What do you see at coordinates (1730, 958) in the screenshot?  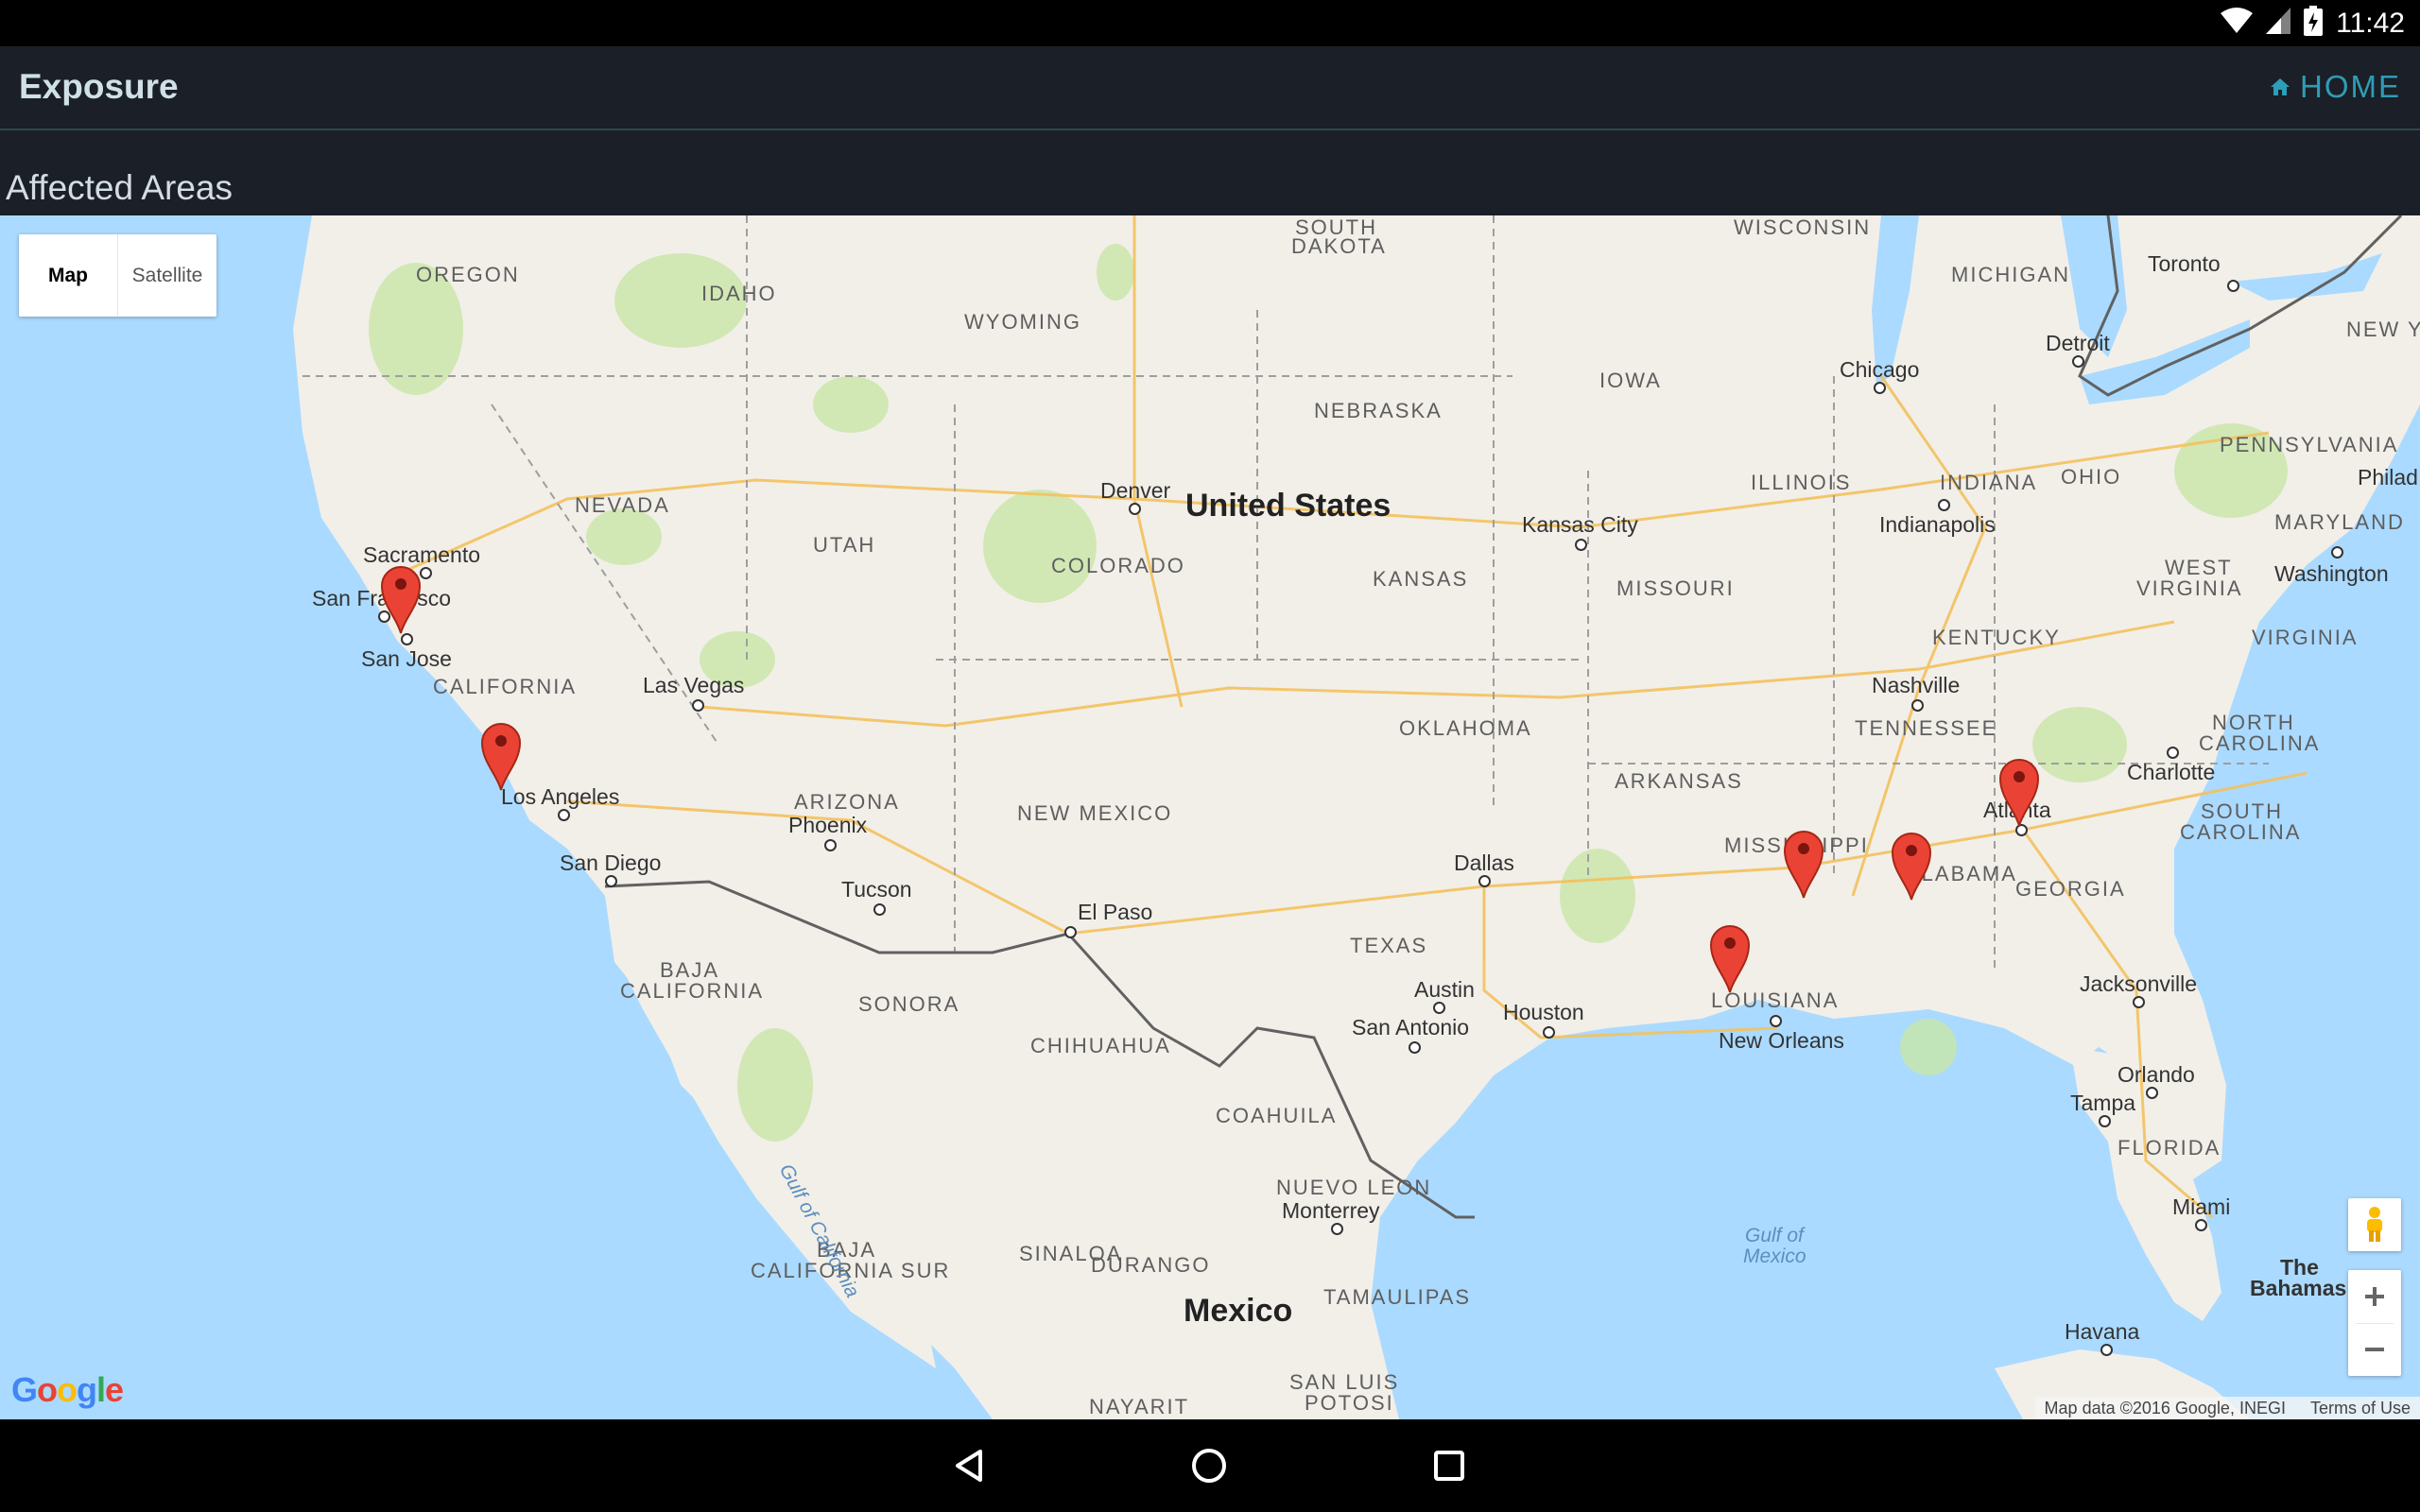 I see `map-marker-louisiana` at bounding box center [1730, 958].